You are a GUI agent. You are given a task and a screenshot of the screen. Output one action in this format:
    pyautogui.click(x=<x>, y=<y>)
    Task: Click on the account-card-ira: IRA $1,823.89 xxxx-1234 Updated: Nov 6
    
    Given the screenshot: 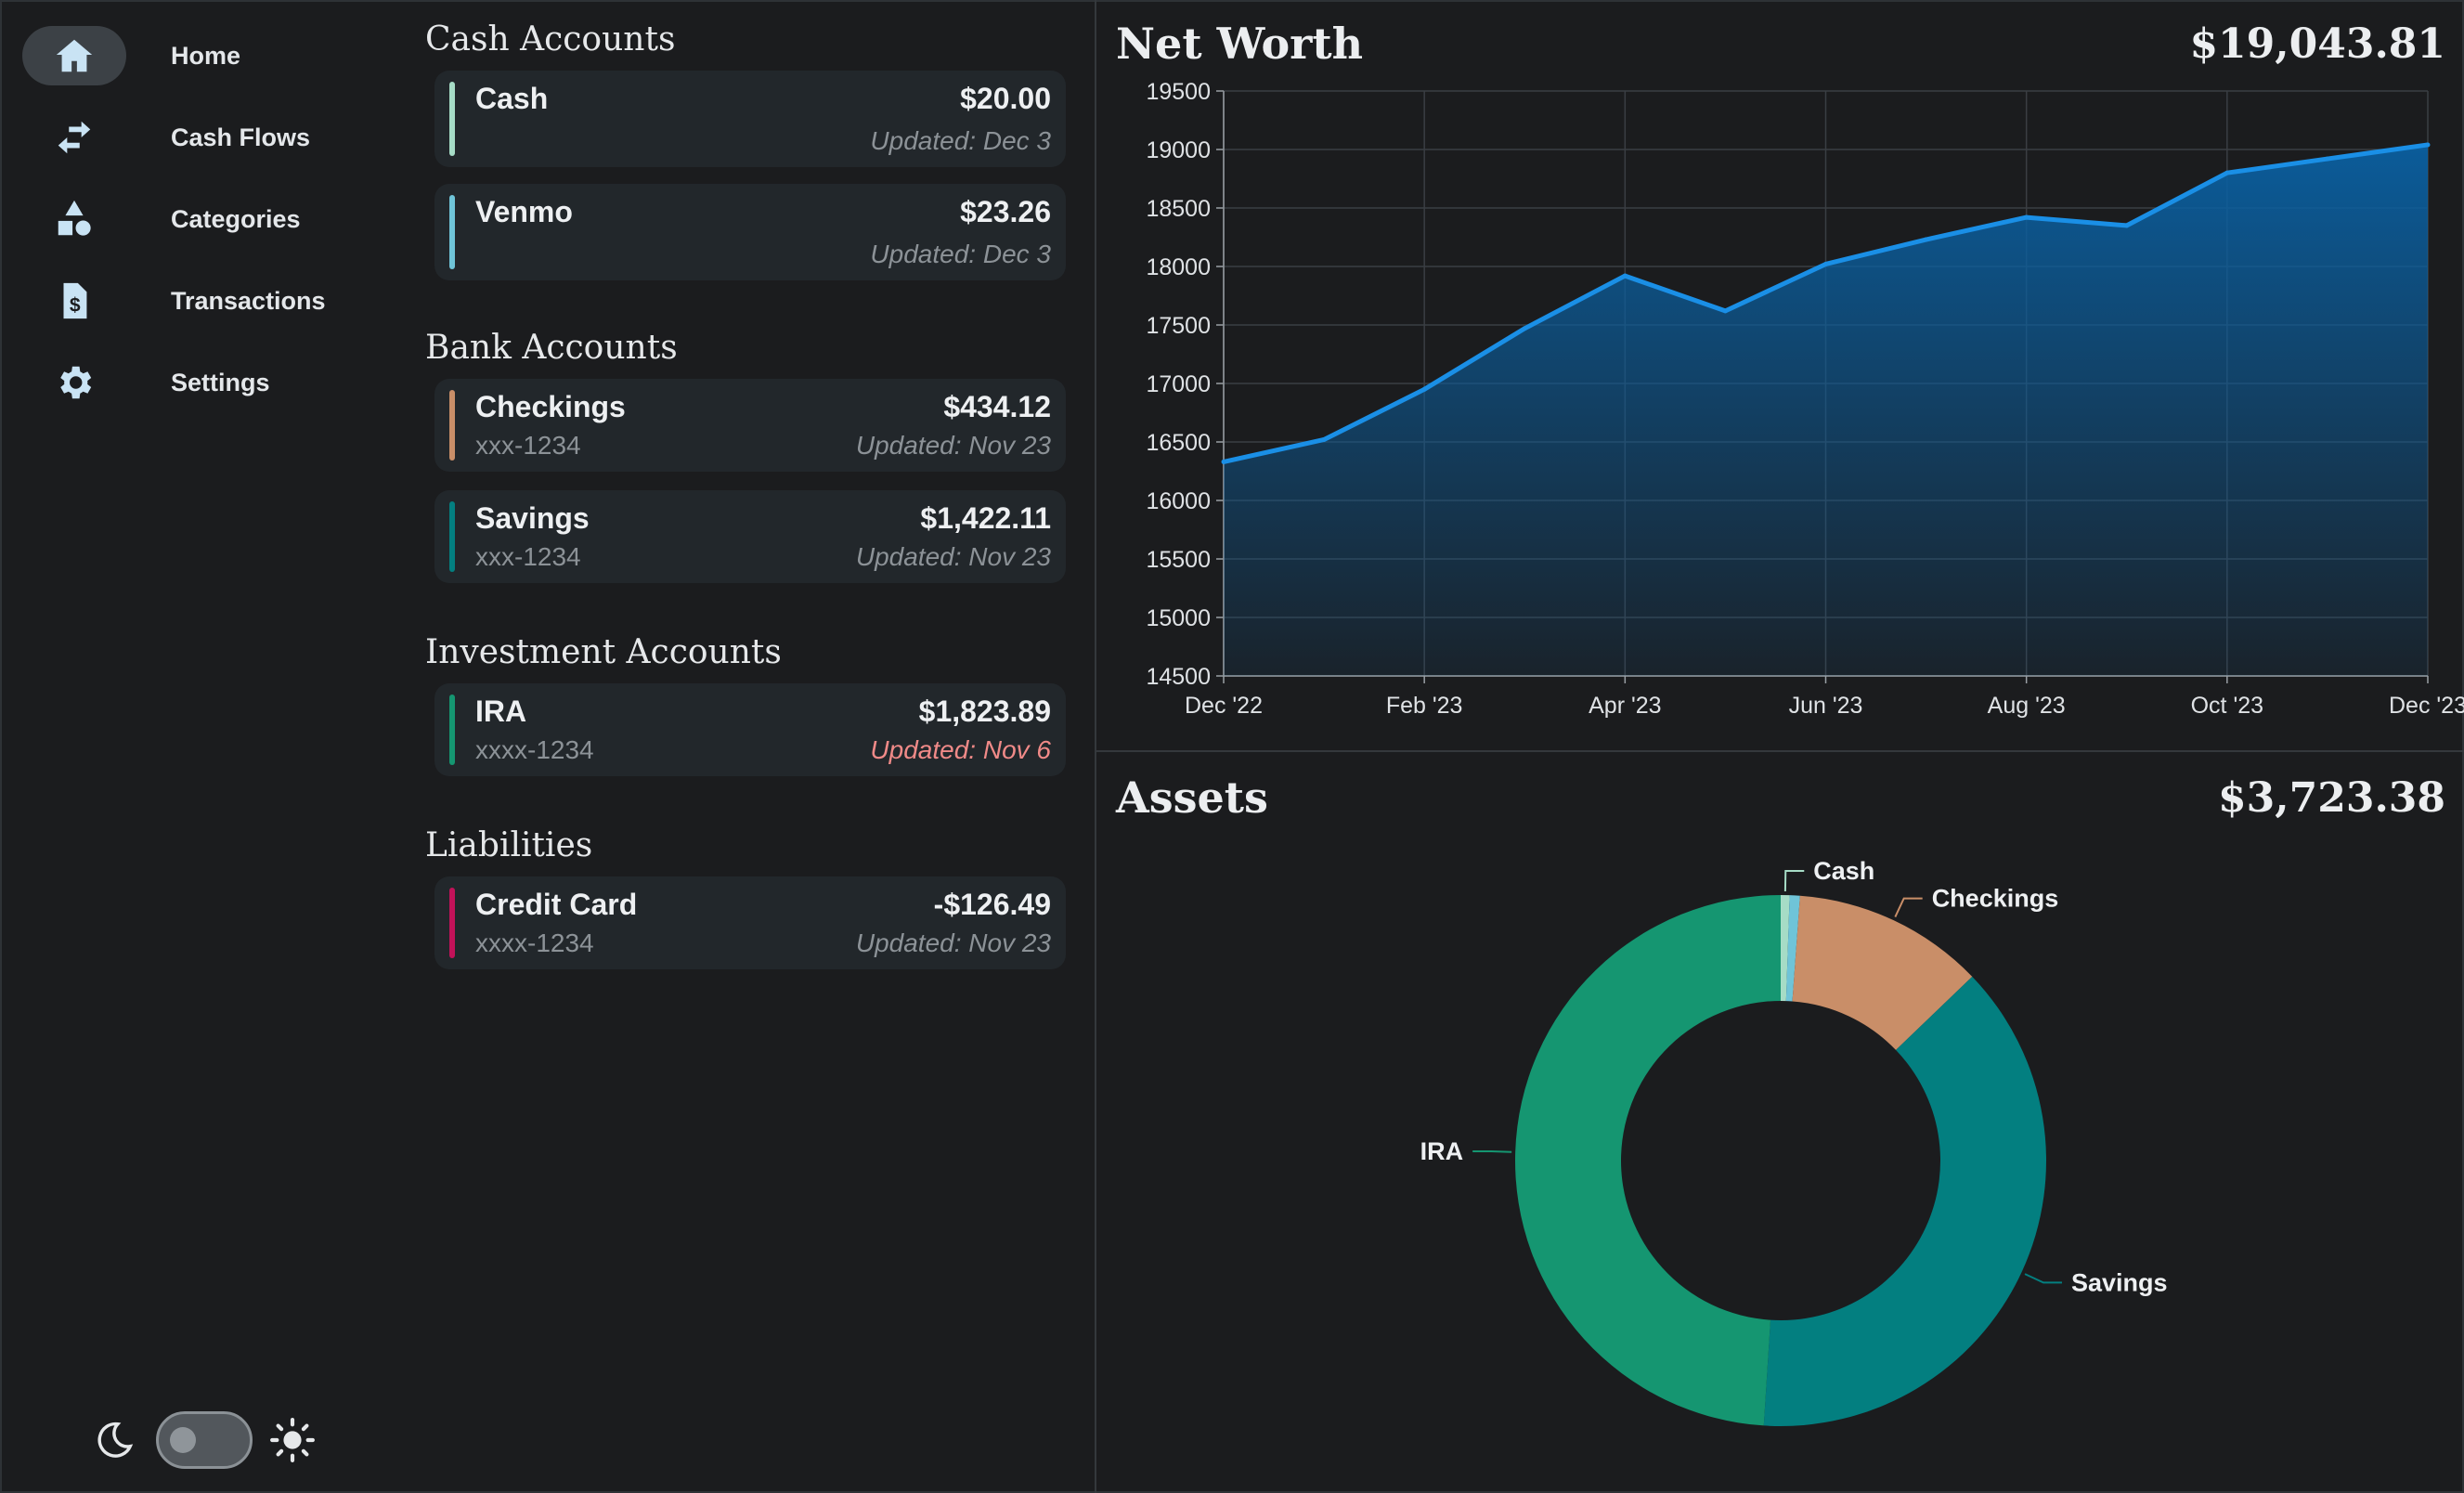 What is the action you would take?
    pyautogui.click(x=750, y=729)
    